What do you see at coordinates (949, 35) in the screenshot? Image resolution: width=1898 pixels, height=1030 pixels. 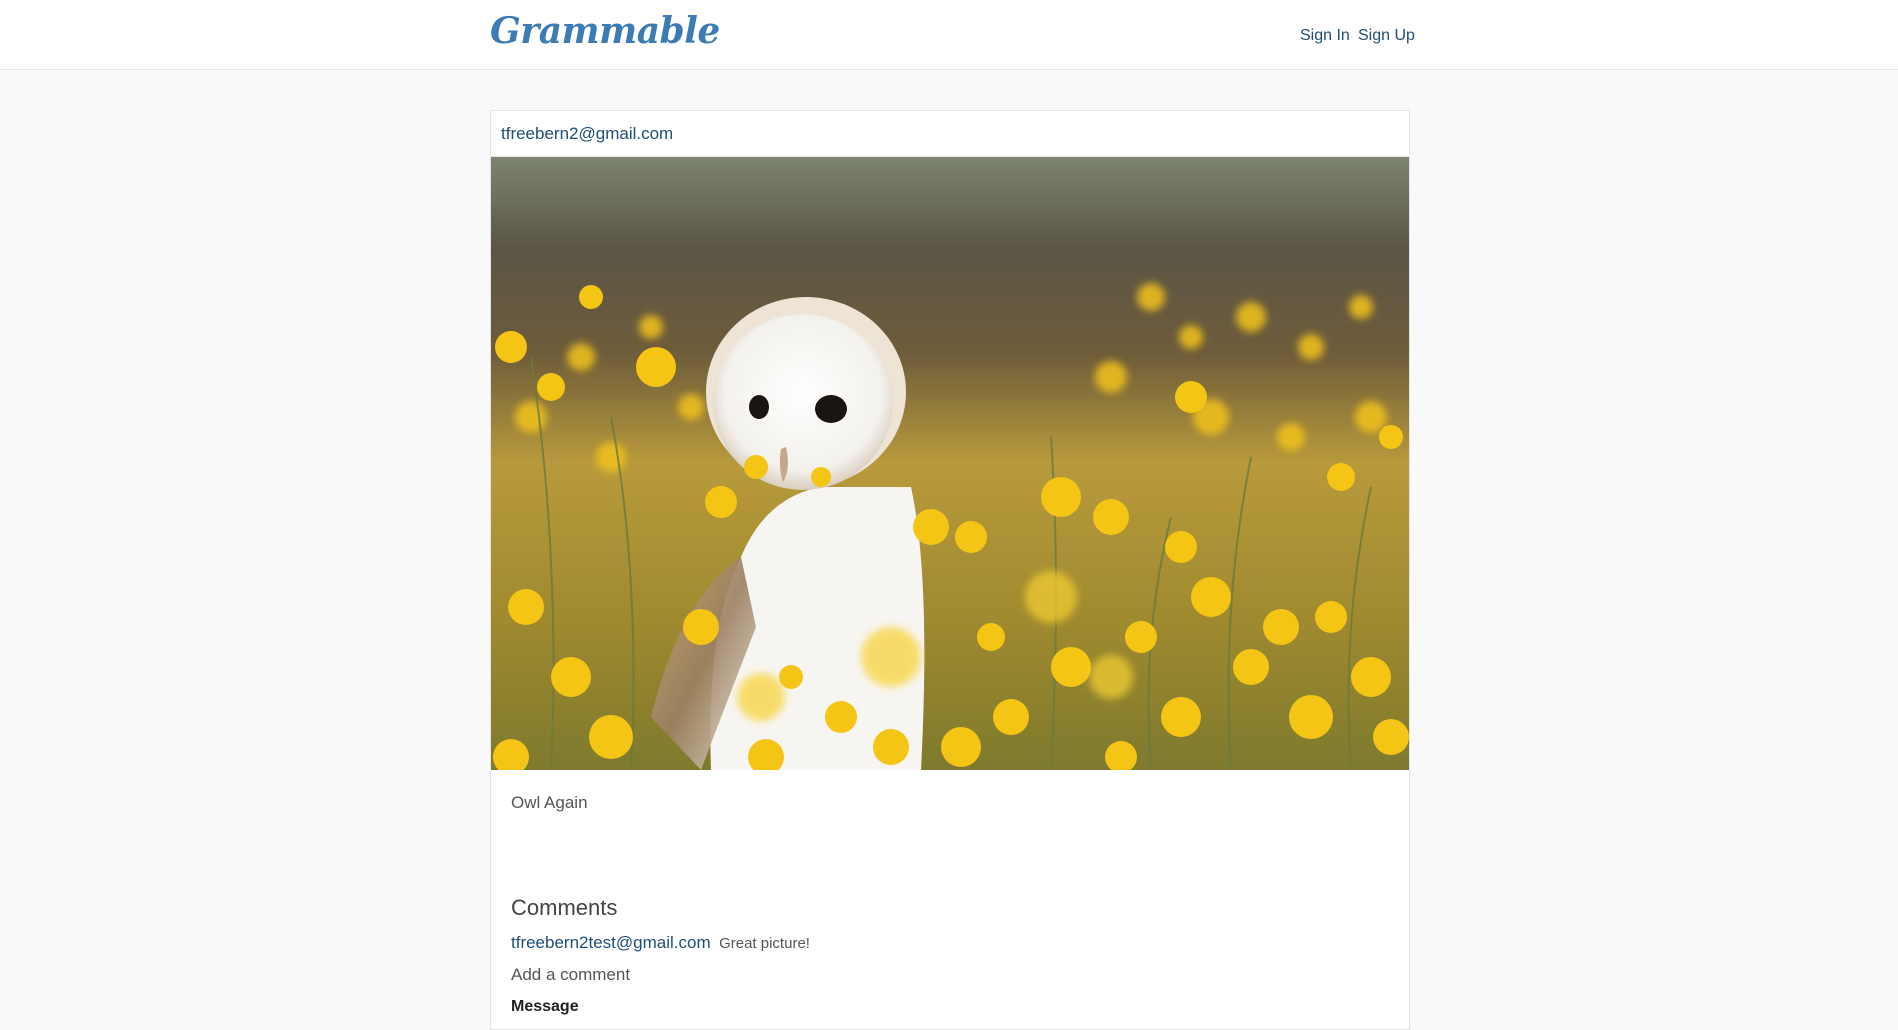 I see `top-navbar: Grammable Sign In Sign Up` at bounding box center [949, 35].